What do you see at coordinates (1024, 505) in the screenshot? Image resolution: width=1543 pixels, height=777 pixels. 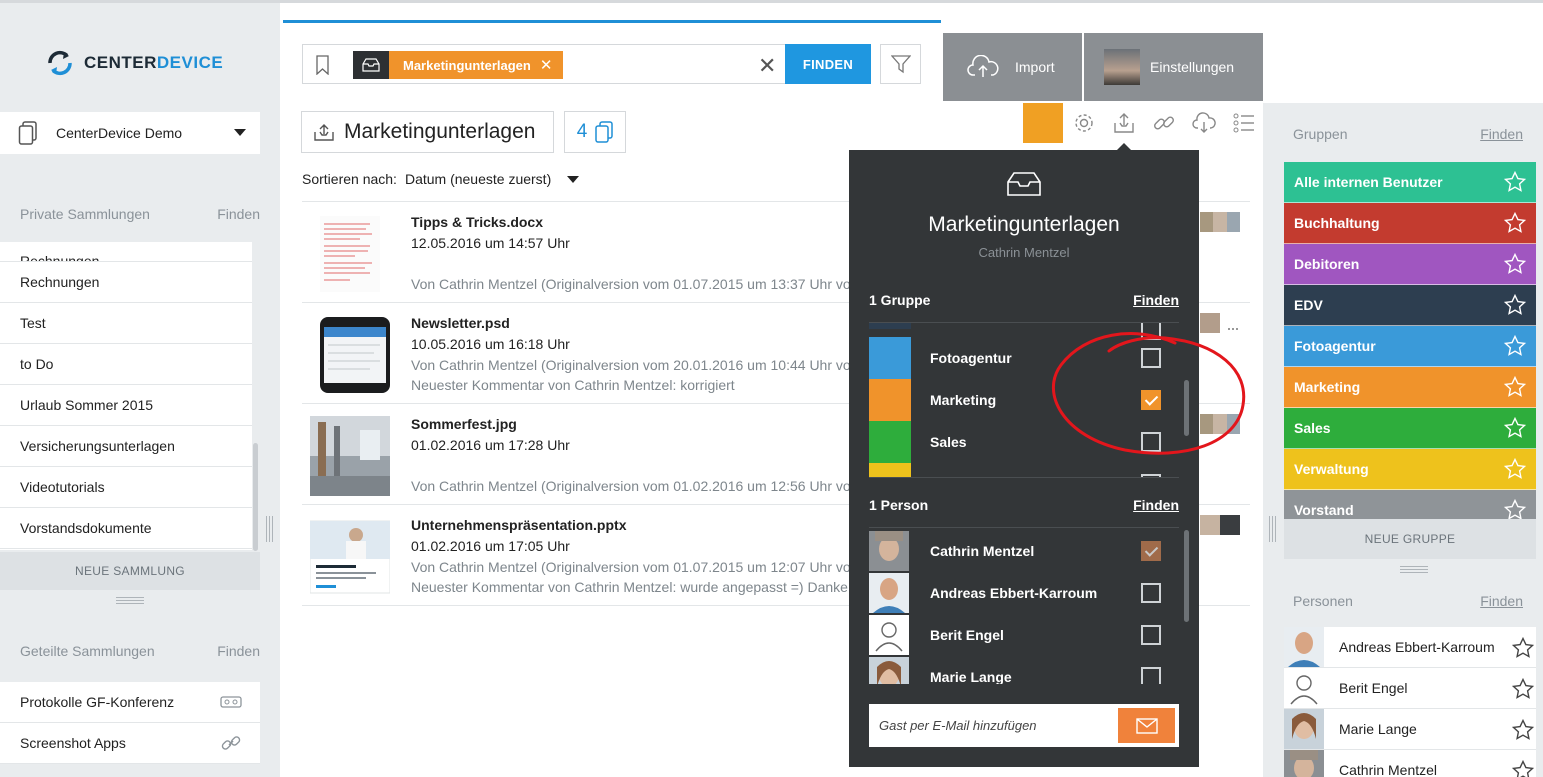 I see `popup-persons-header: 1 Person Finden` at bounding box center [1024, 505].